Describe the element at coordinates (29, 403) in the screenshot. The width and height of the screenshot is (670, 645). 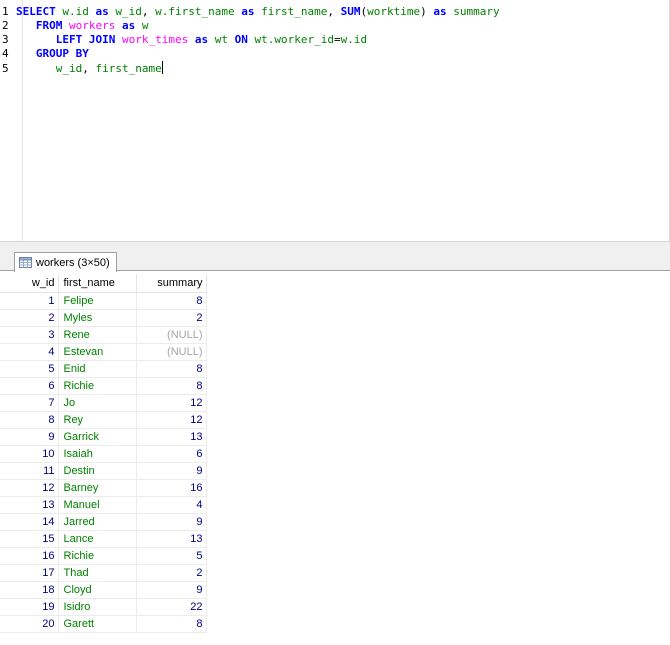
I see `cell-w-id: 7` at that location.